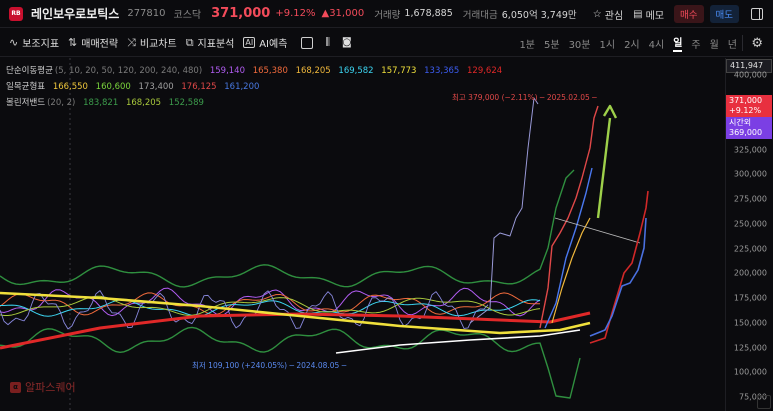 The width and height of the screenshot is (773, 411). I want to click on axis-tick: 200,000, so click(750, 273).